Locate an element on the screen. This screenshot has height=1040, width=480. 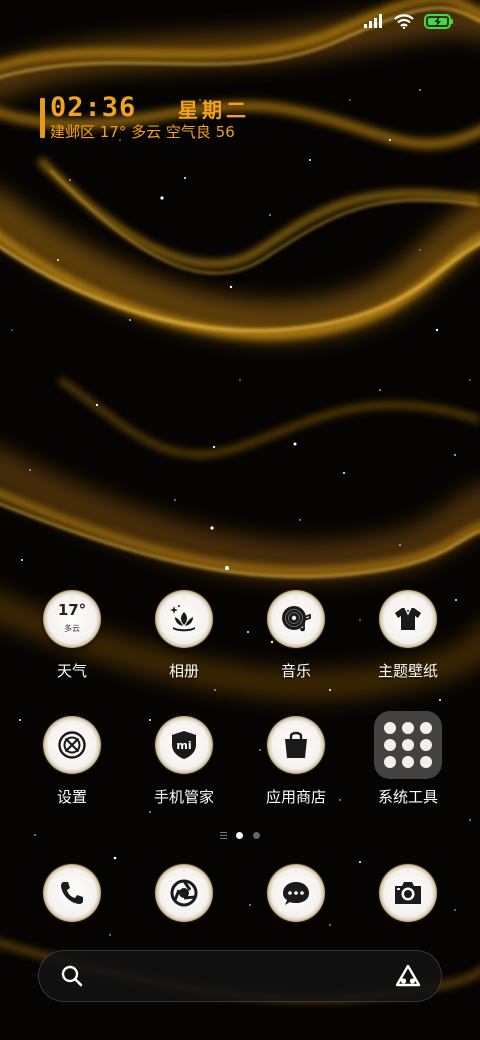
browser-icon is located at coordinates (184, 893).